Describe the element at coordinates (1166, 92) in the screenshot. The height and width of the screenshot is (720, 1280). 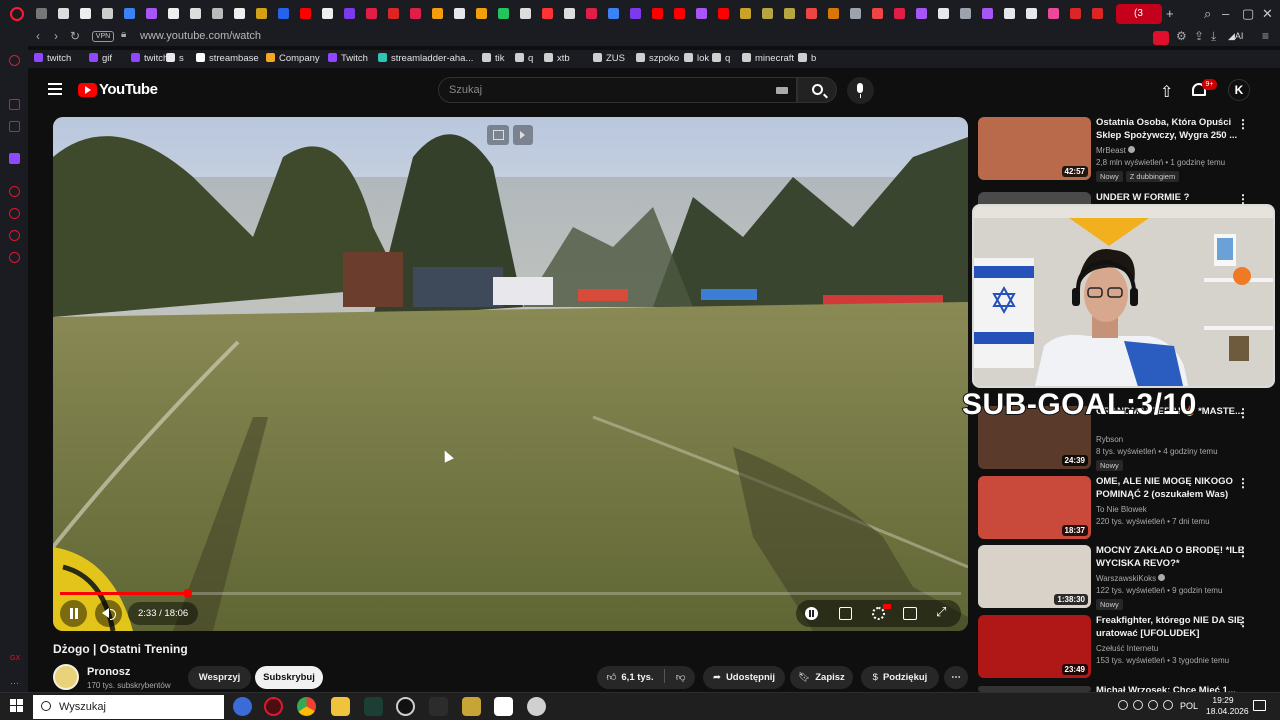
I see `upload-icon: ⇧` at that location.